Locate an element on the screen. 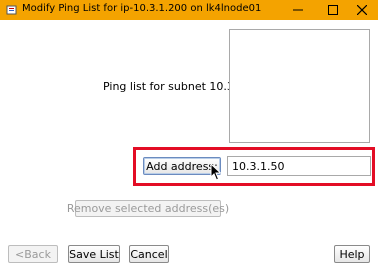  help-button: Help is located at coordinates (352, 254).